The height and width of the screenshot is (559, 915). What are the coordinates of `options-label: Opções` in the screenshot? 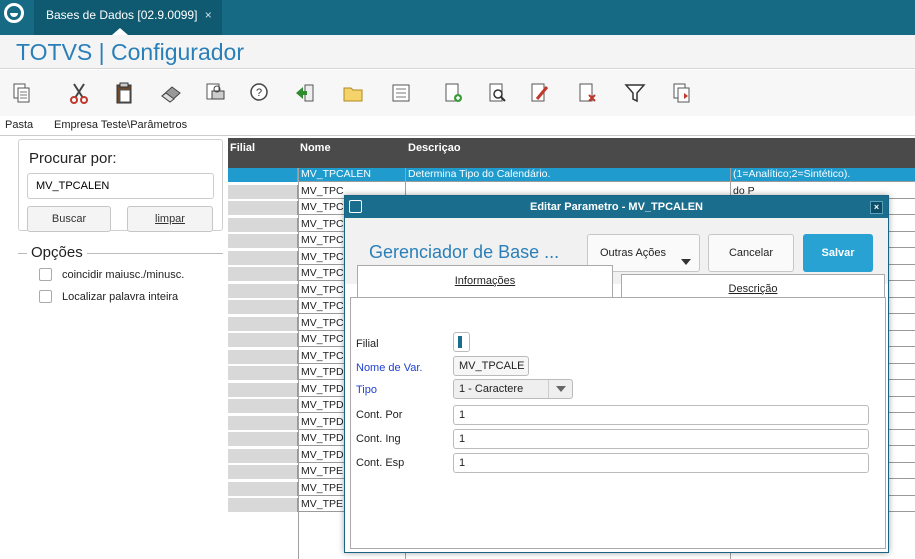 It's located at (57, 252).